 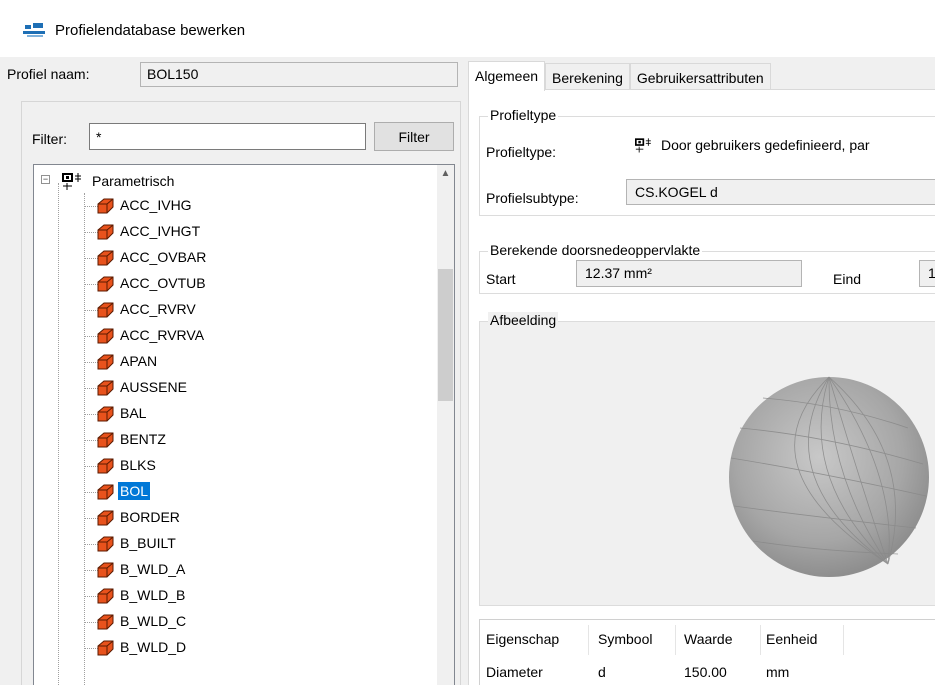 I want to click on scroll-thumb, so click(x=445, y=335).